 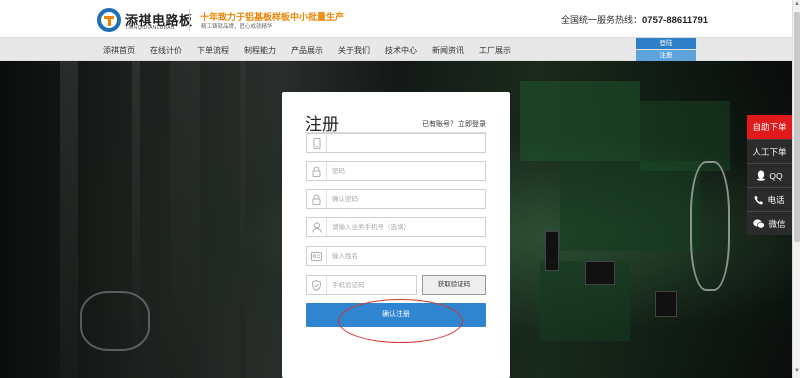 I want to click on side-self-order-label: 自助下单, so click(x=769, y=127).